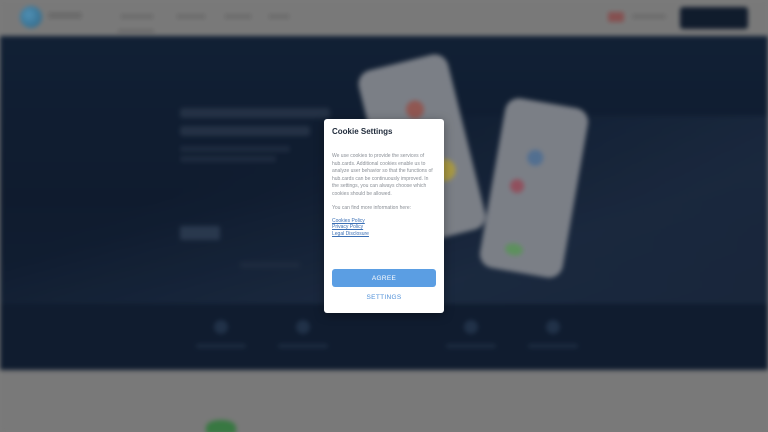 This screenshot has height=432, width=768. I want to click on privacy-policy-link: Privacy Policy, so click(384, 227).